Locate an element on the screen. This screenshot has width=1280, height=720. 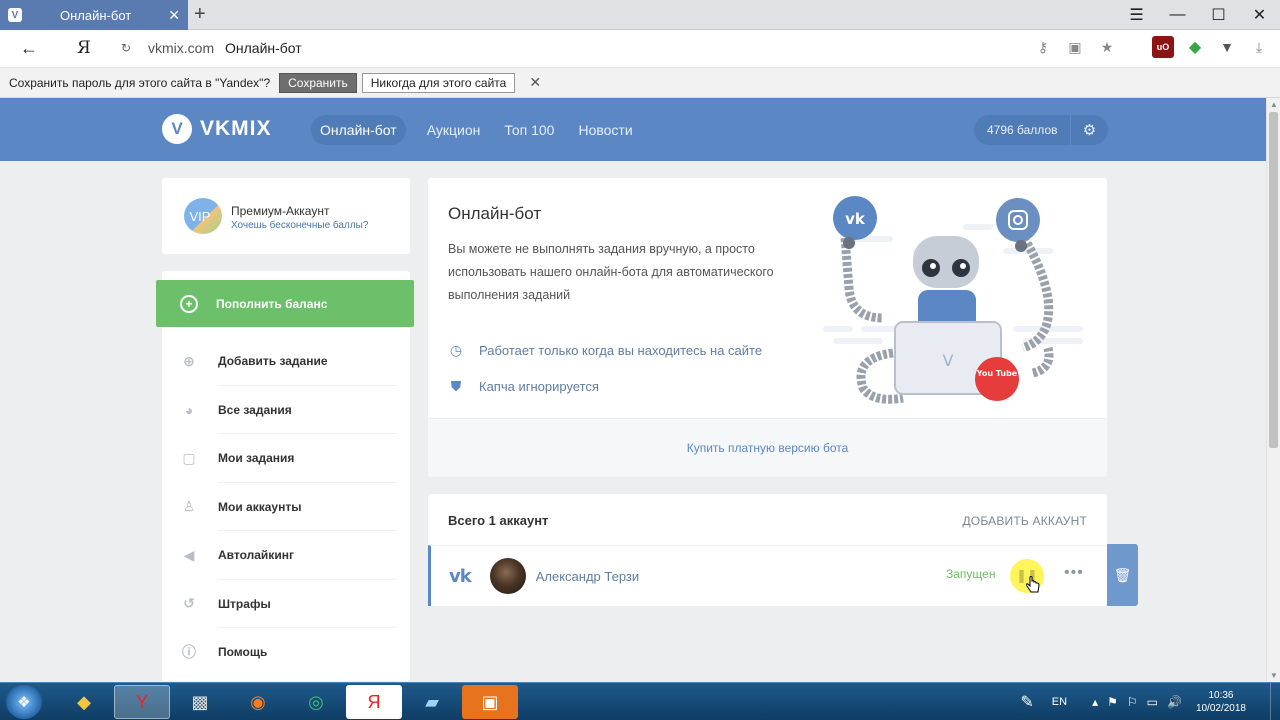
premium-subtitle-link: Хочешь бесконечные баллы? is located at coordinates (299, 225).